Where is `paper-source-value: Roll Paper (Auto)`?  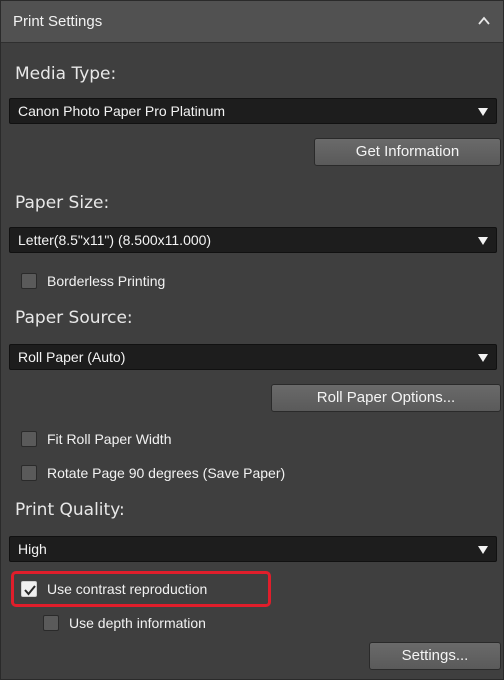
paper-source-value: Roll Paper (Auto) is located at coordinates (72, 357).